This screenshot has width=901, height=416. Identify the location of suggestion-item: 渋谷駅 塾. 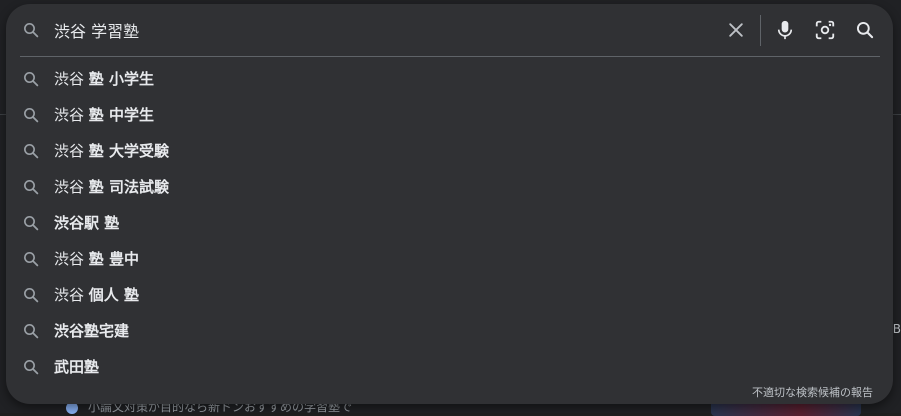
(449, 223).